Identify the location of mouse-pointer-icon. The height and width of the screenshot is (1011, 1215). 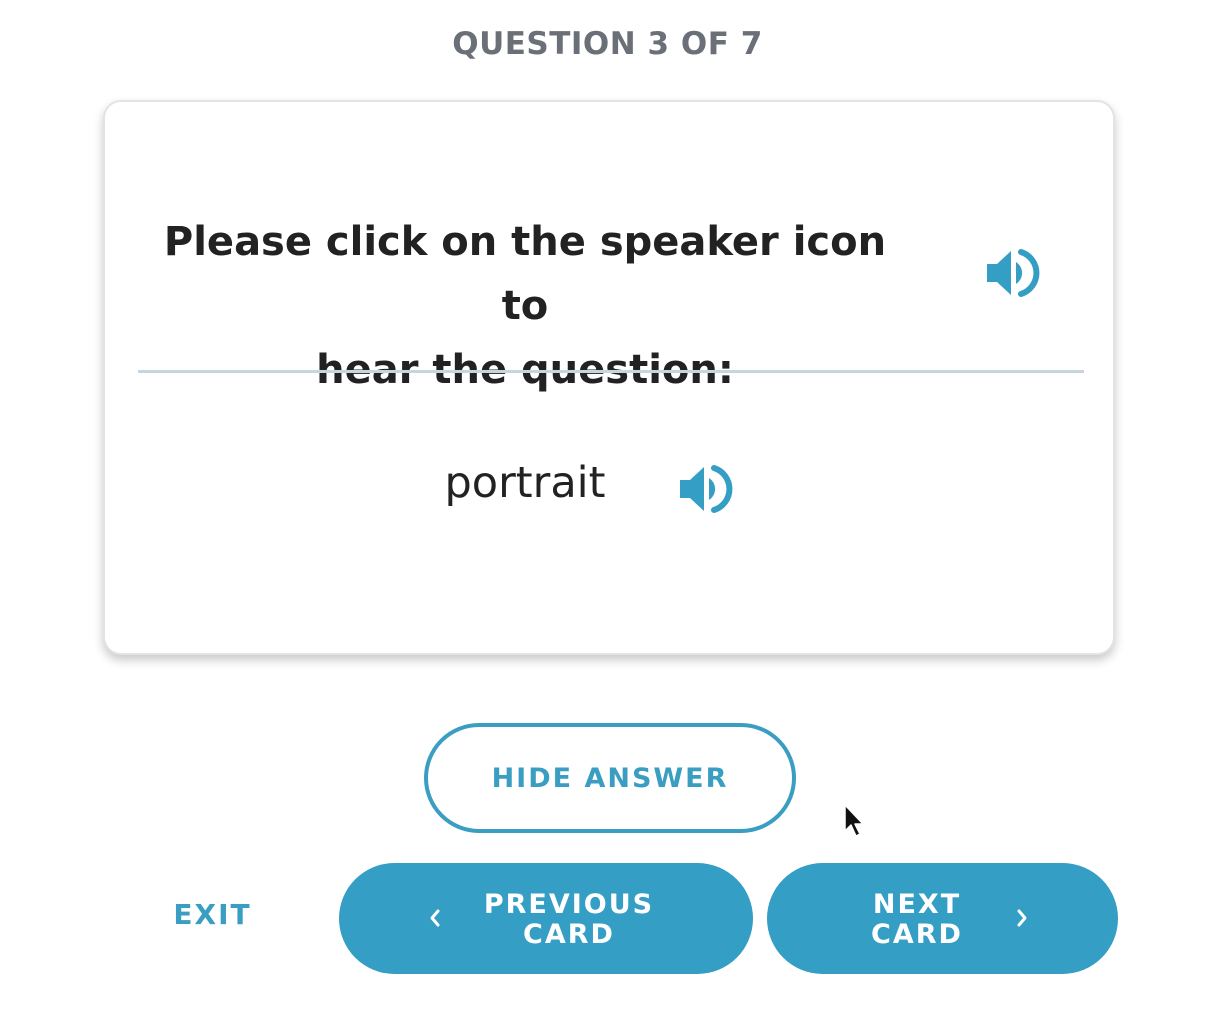
(854, 821).